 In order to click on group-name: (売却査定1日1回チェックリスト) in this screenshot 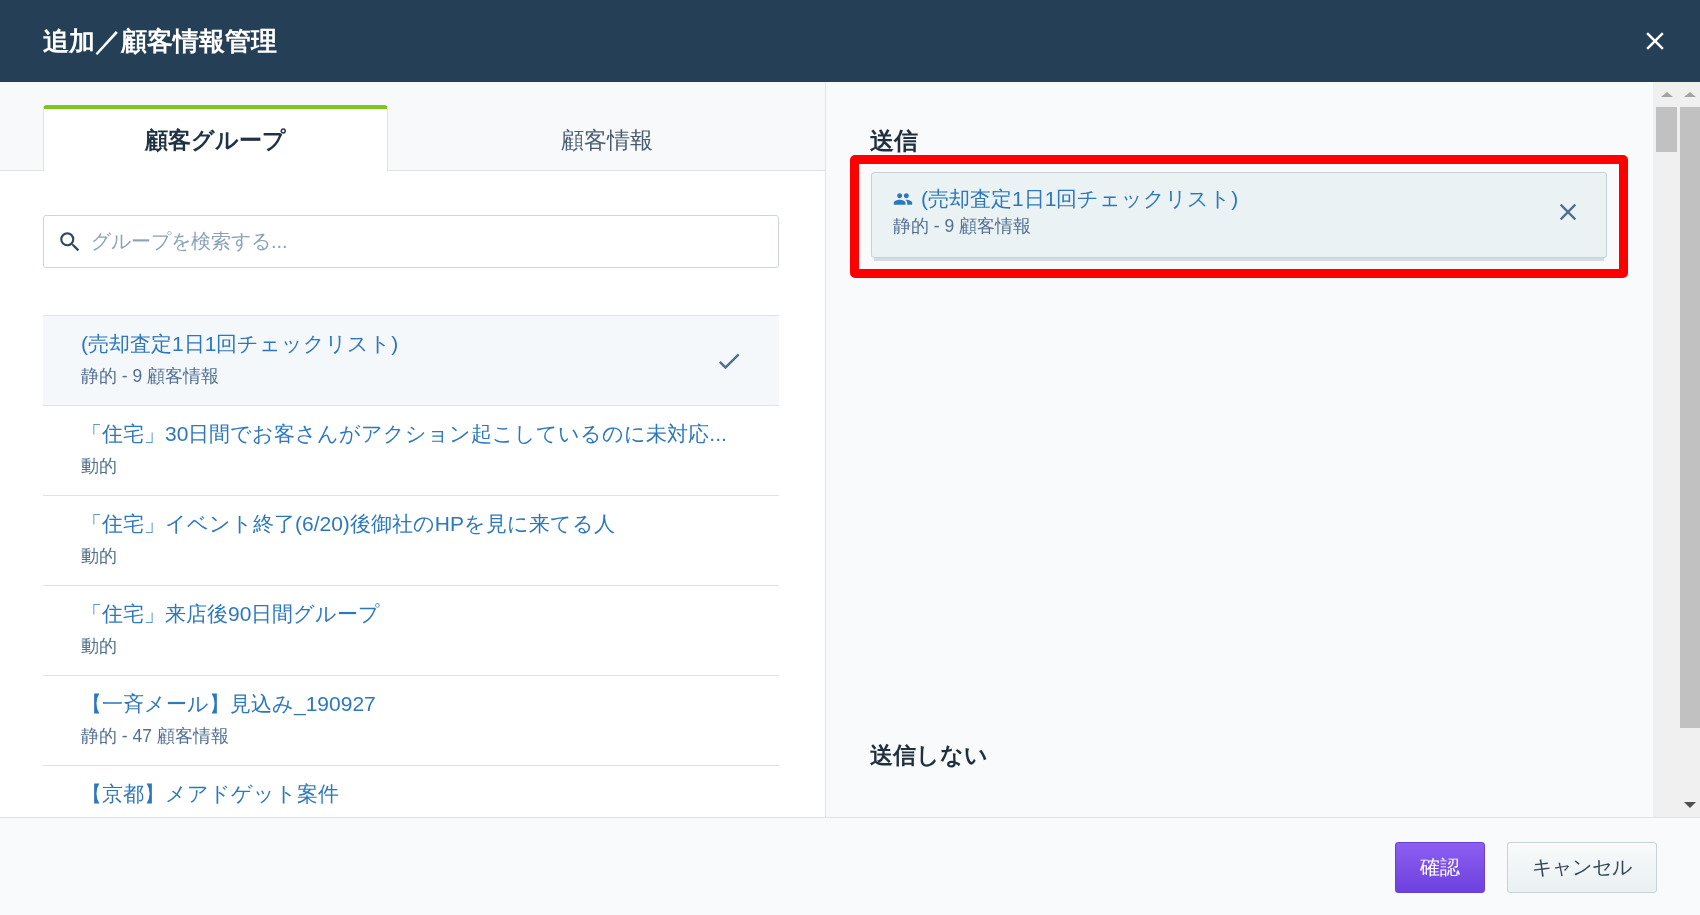, I will do `click(240, 343)`.